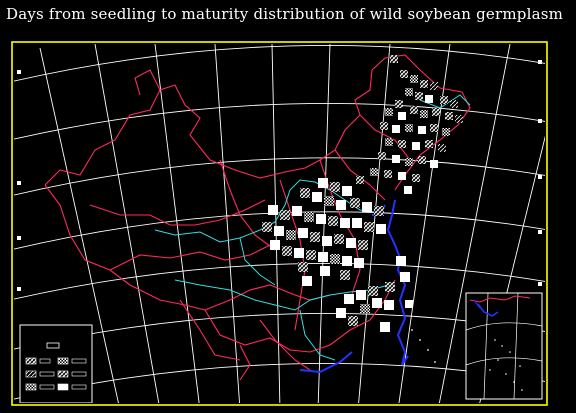 Image resolution: width=576 pixels, height=413 pixels. What do you see at coordinates (423, 346) in the screenshot?
I see `islands` at bounding box center [423, 346].